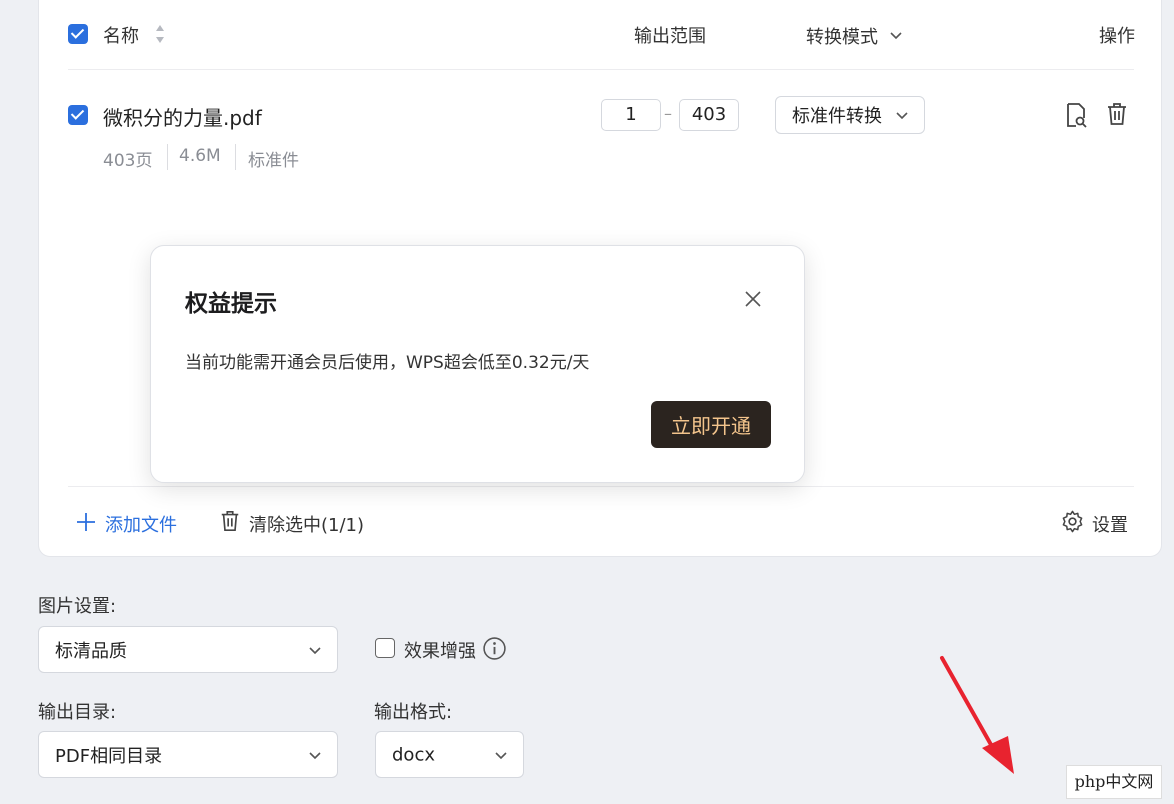 The height and width of the screenshot is (804, 1174). Describe the element at coordinates (494, 648) in the screenshot. I see `info-icon` at that location.